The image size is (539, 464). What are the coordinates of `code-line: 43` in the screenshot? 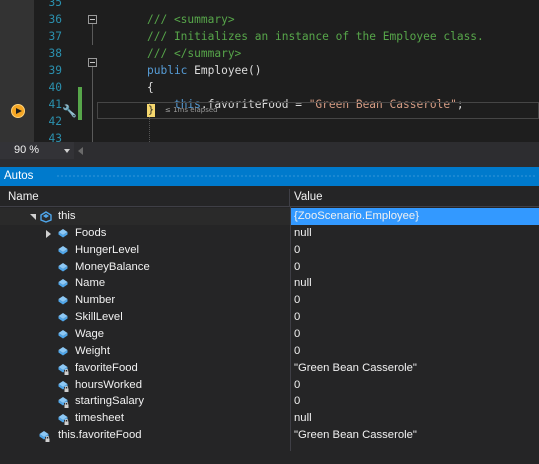 It's located at (269, 136).